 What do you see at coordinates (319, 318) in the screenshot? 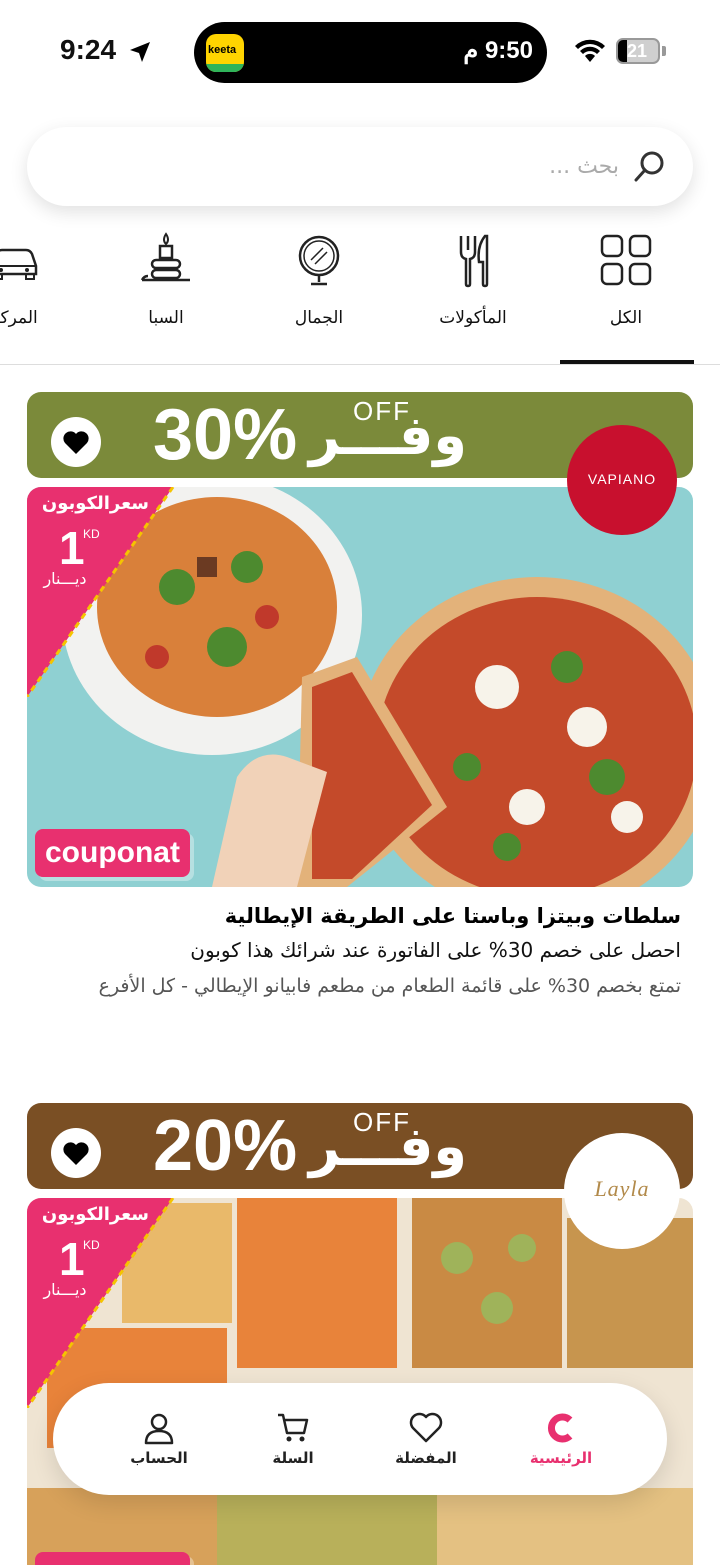
I see `tab-label: الجمال` at bounding box center [319, 318].